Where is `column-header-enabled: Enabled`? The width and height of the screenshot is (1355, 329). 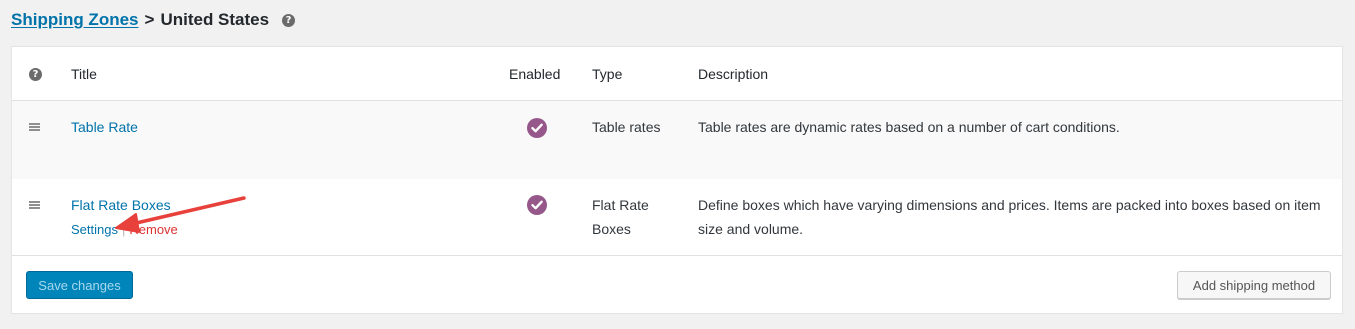 column-header-enabled: Enabled is located at coordinates (535, 74).